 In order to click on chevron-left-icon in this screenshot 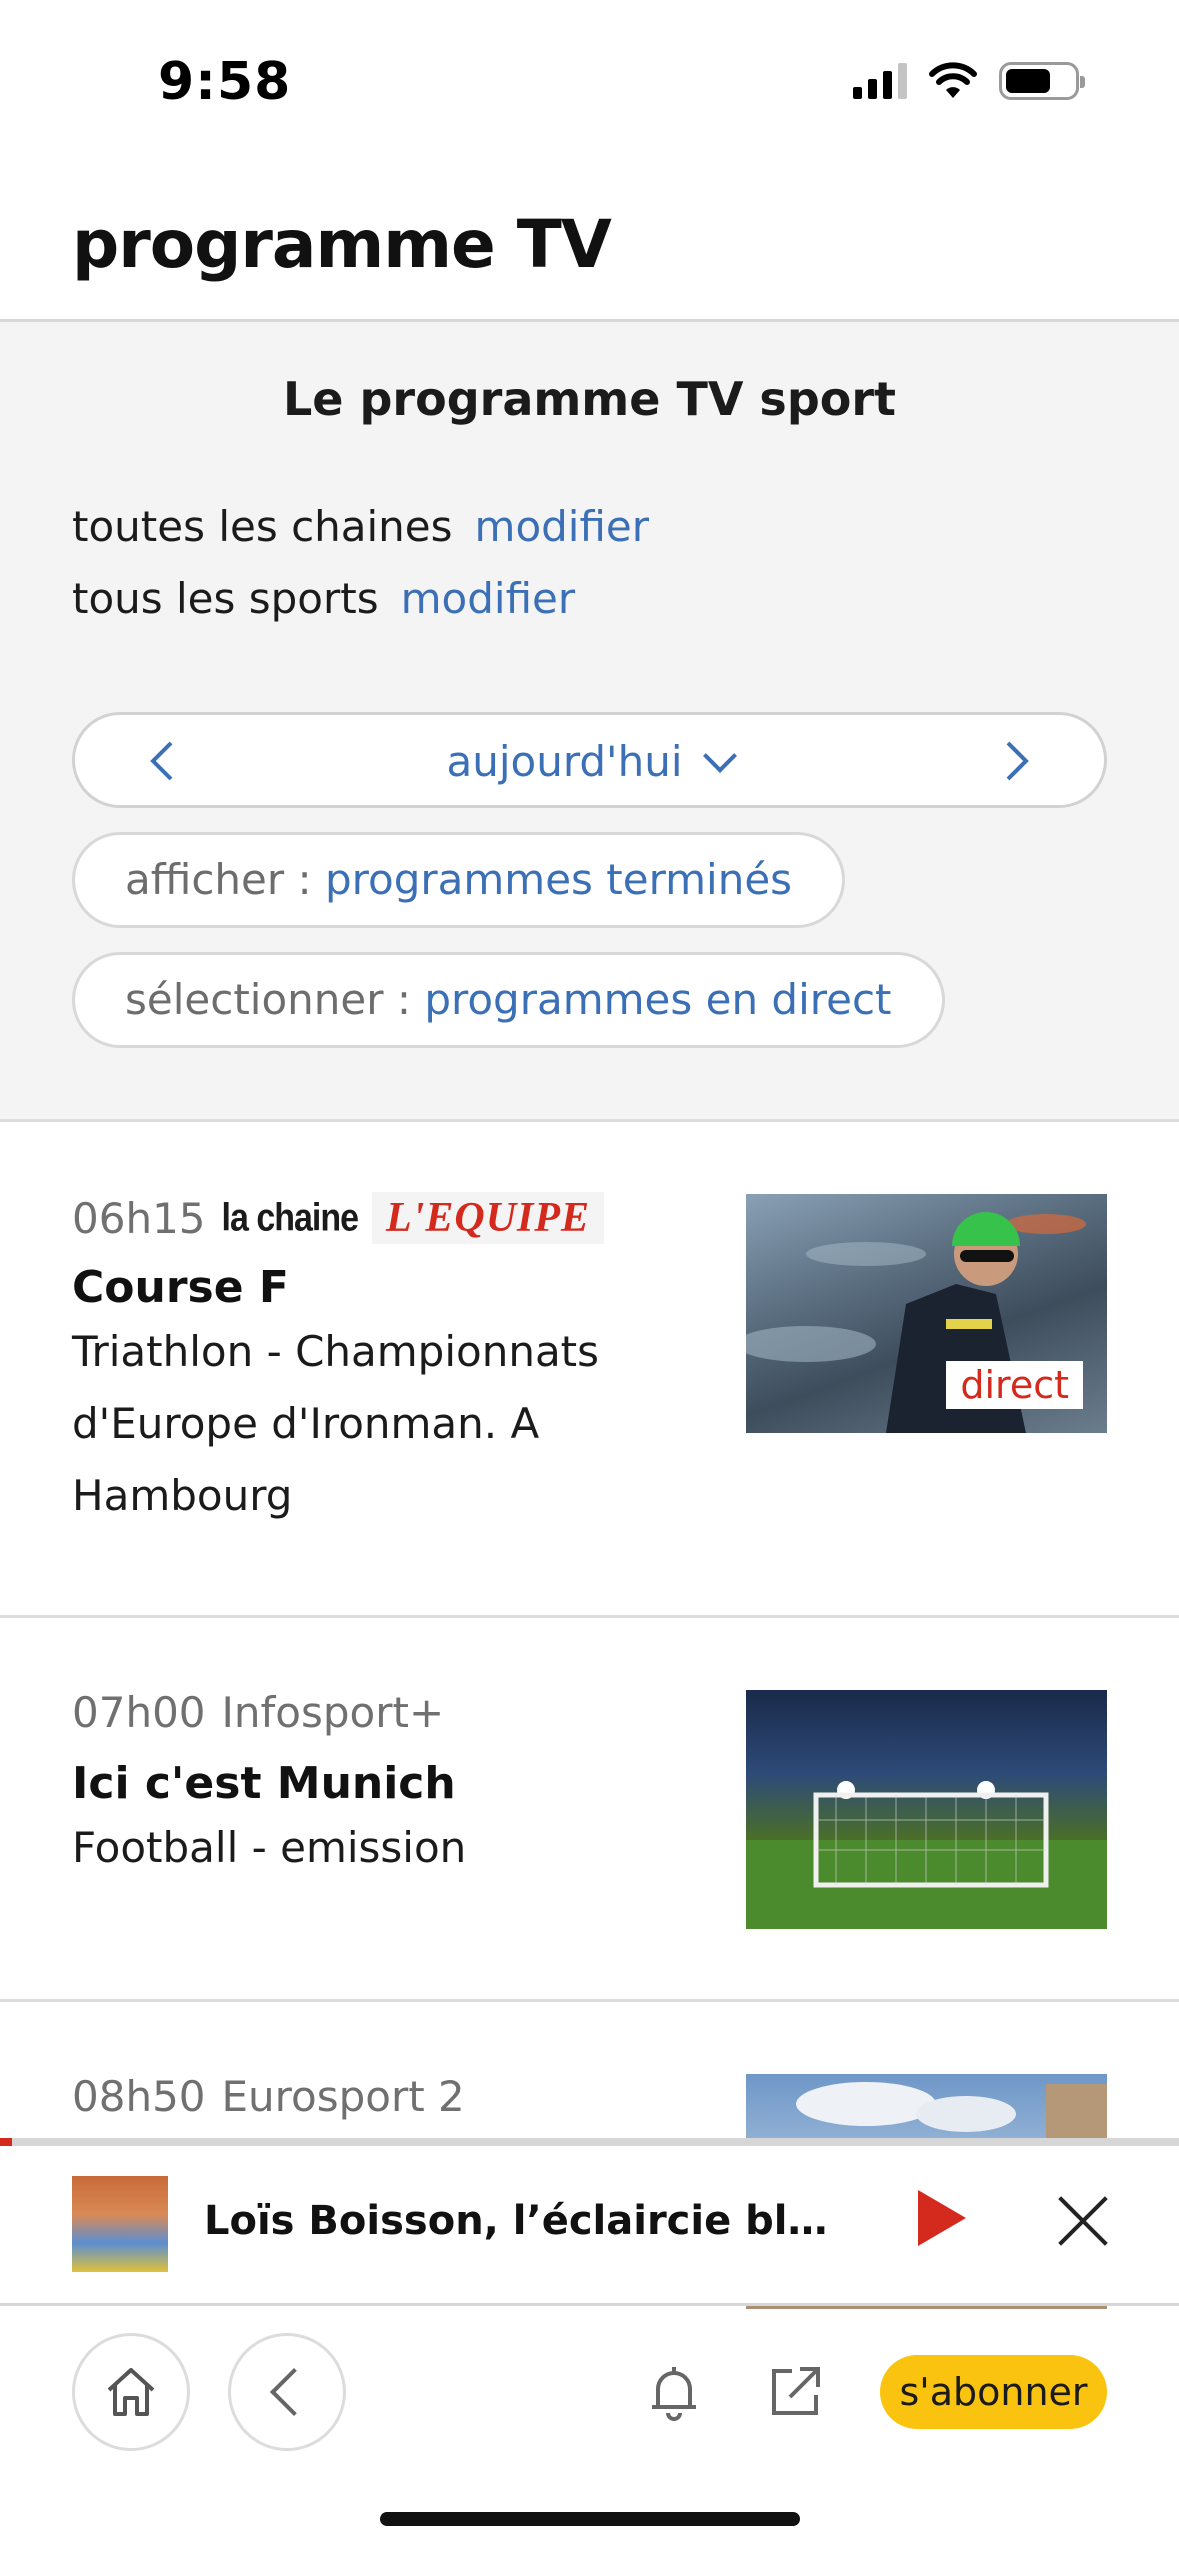, I will do `click(294, 2392)`.